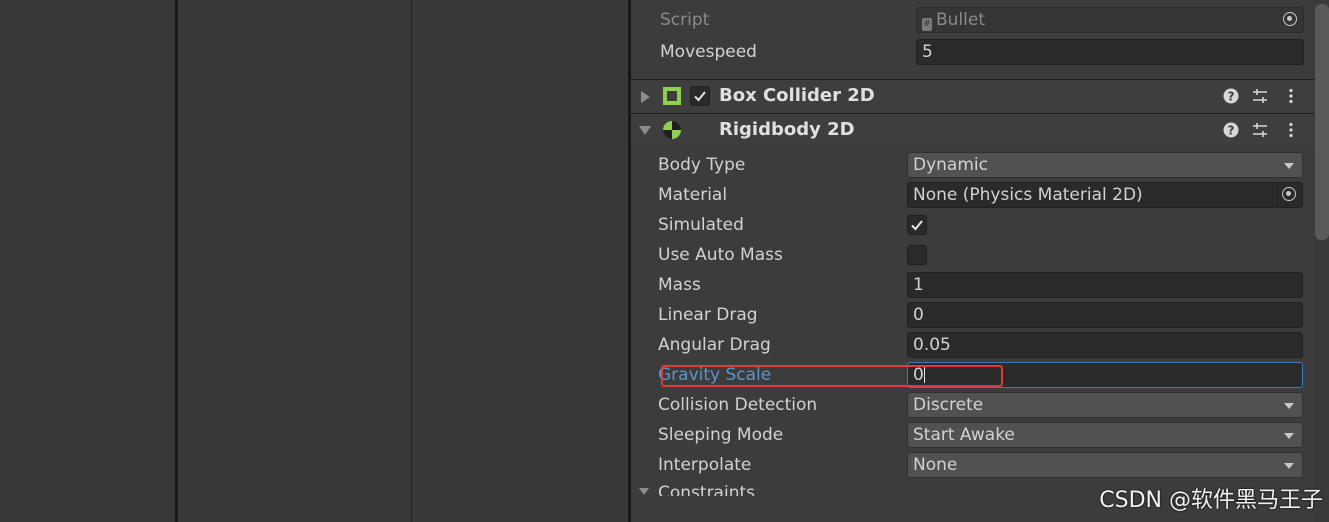  I want to click on linear-drag-label: Linear Drag, so click(708, 315).